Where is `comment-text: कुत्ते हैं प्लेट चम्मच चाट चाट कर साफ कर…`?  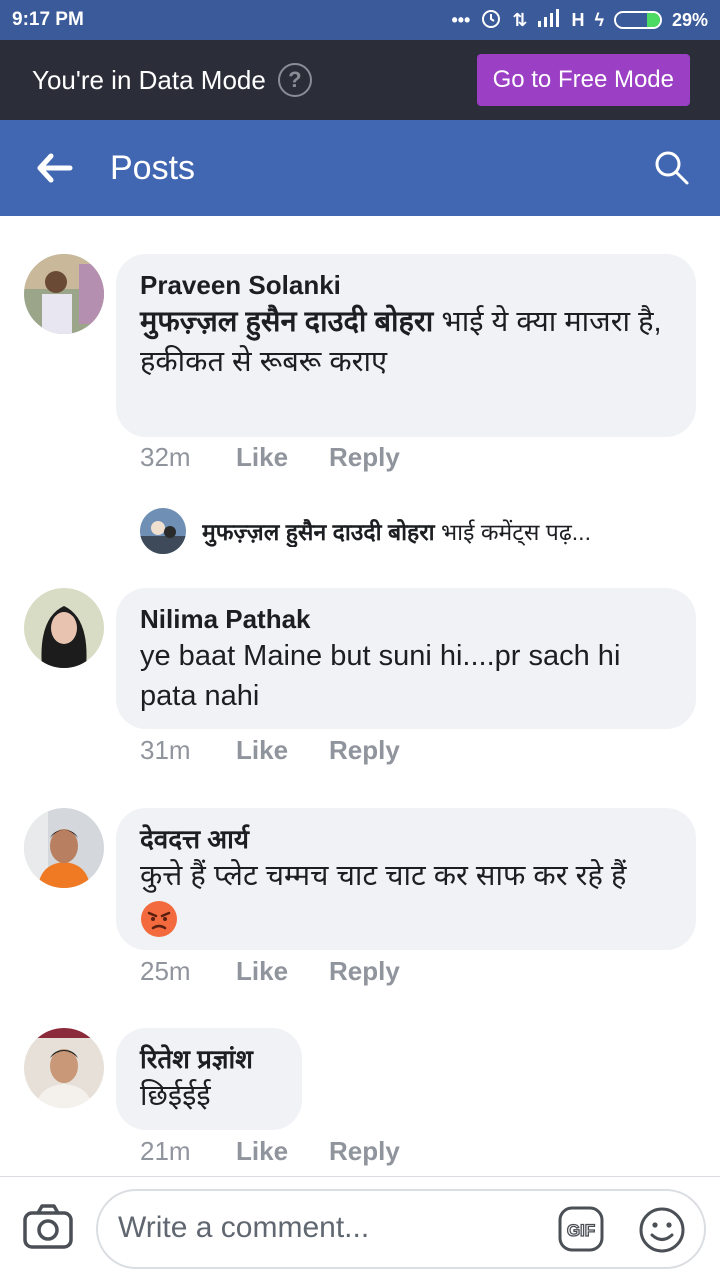
comment-text: कुत्ते हैं प्लेट चम्मच चाट चाट कर साफ कर… is located at coordinates (383, 876).